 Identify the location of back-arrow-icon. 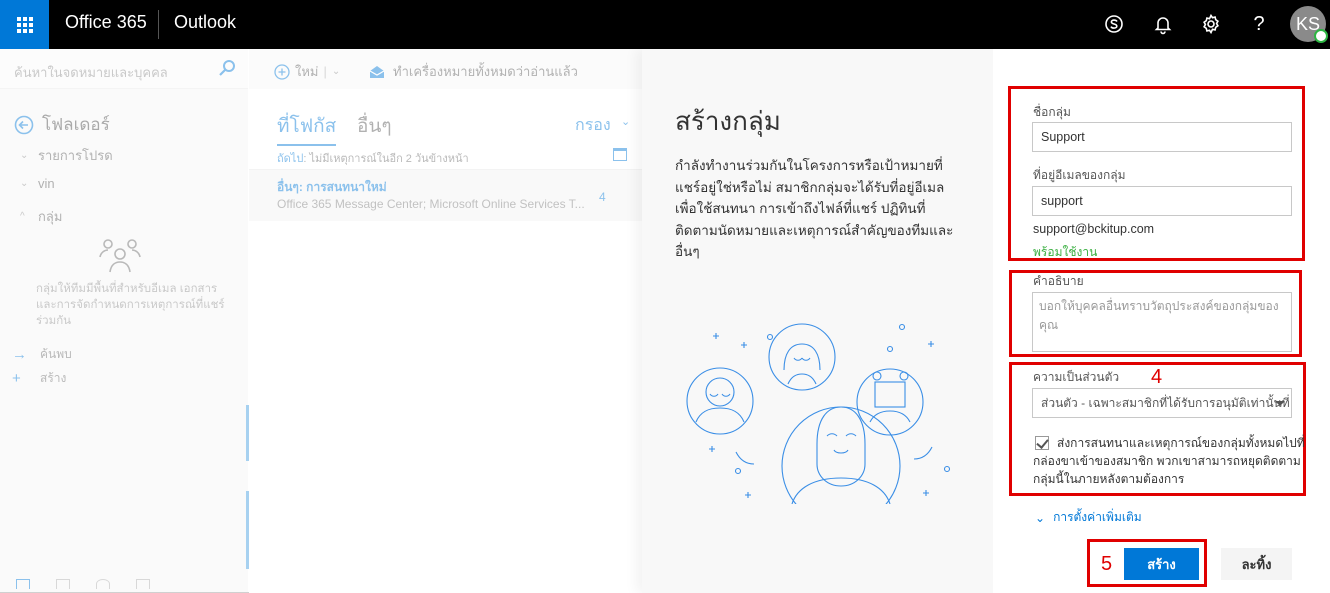
(24, 125).